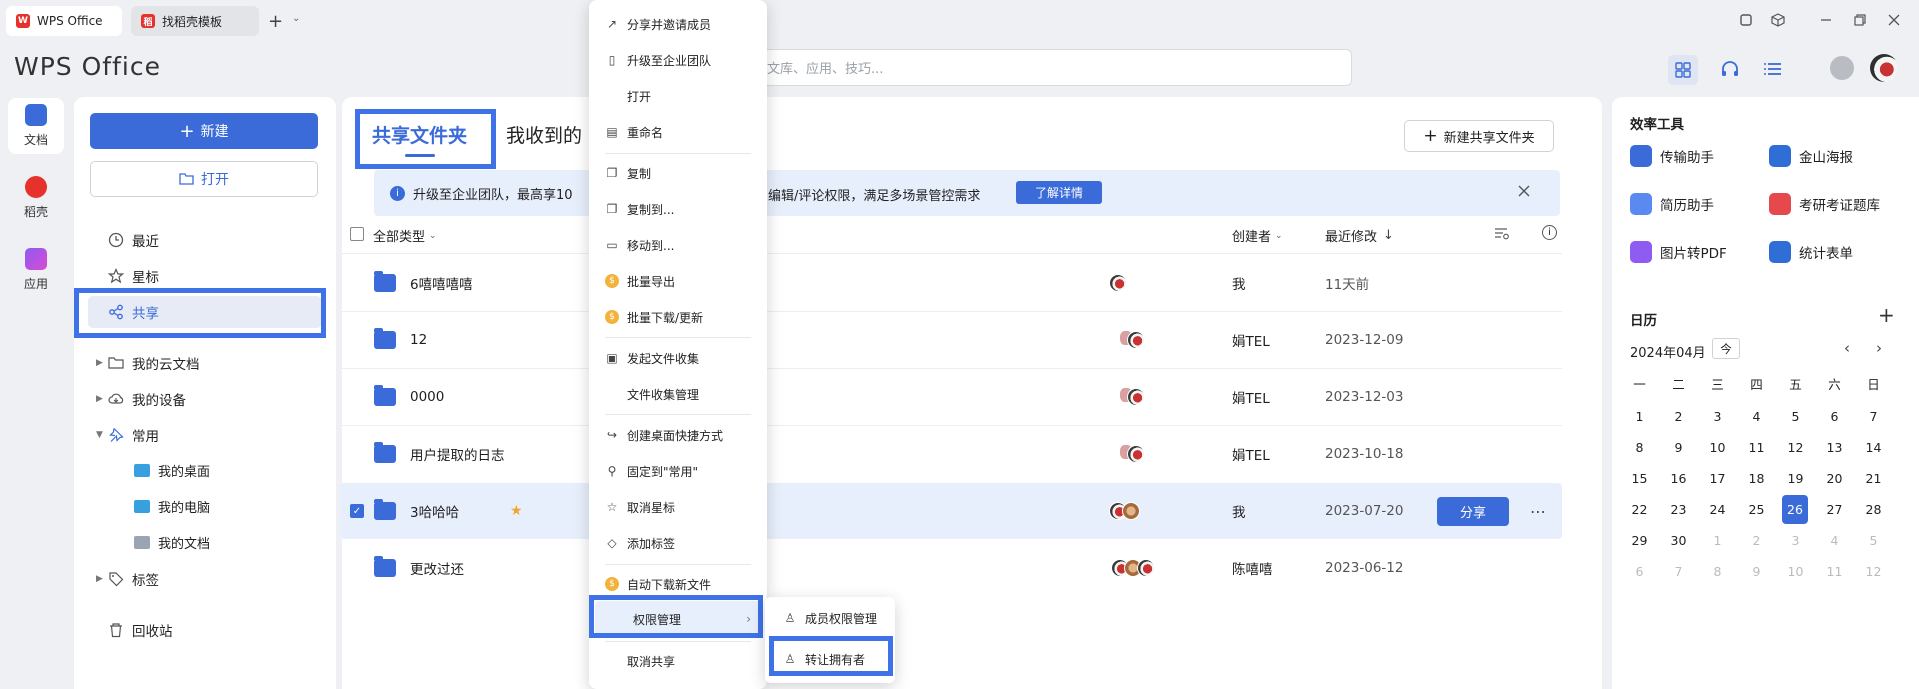 Image resolution: width=1919 pixels, height=689 pixels. What do you see at coordinates (1795, 478) in the screenshot?
I see `calendar-day: 19` at bounding box center [1795, 478].